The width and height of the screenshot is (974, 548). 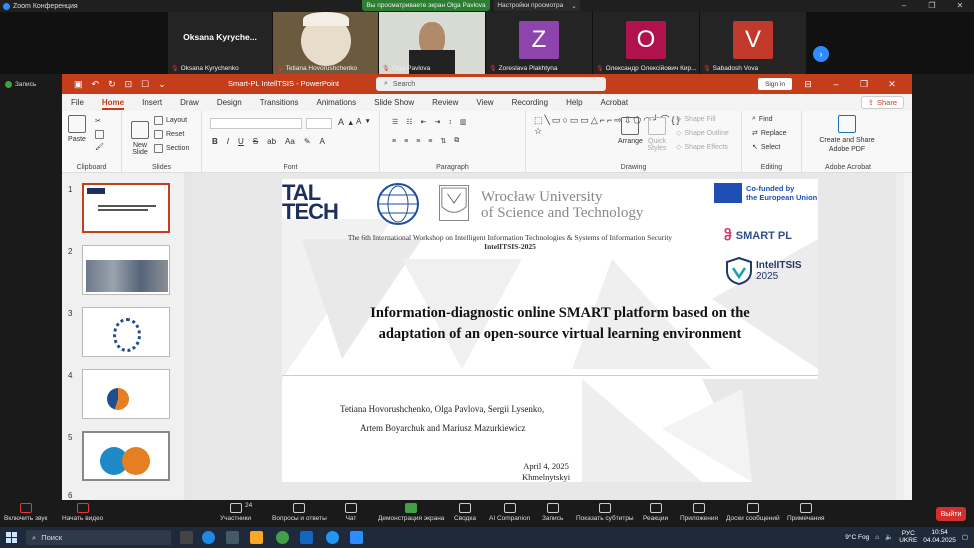 What do you see at coordinates (657, 134) in the screenshot?
I see `quick-styles-button: Quick Styles` at bounding box center [657, 134].